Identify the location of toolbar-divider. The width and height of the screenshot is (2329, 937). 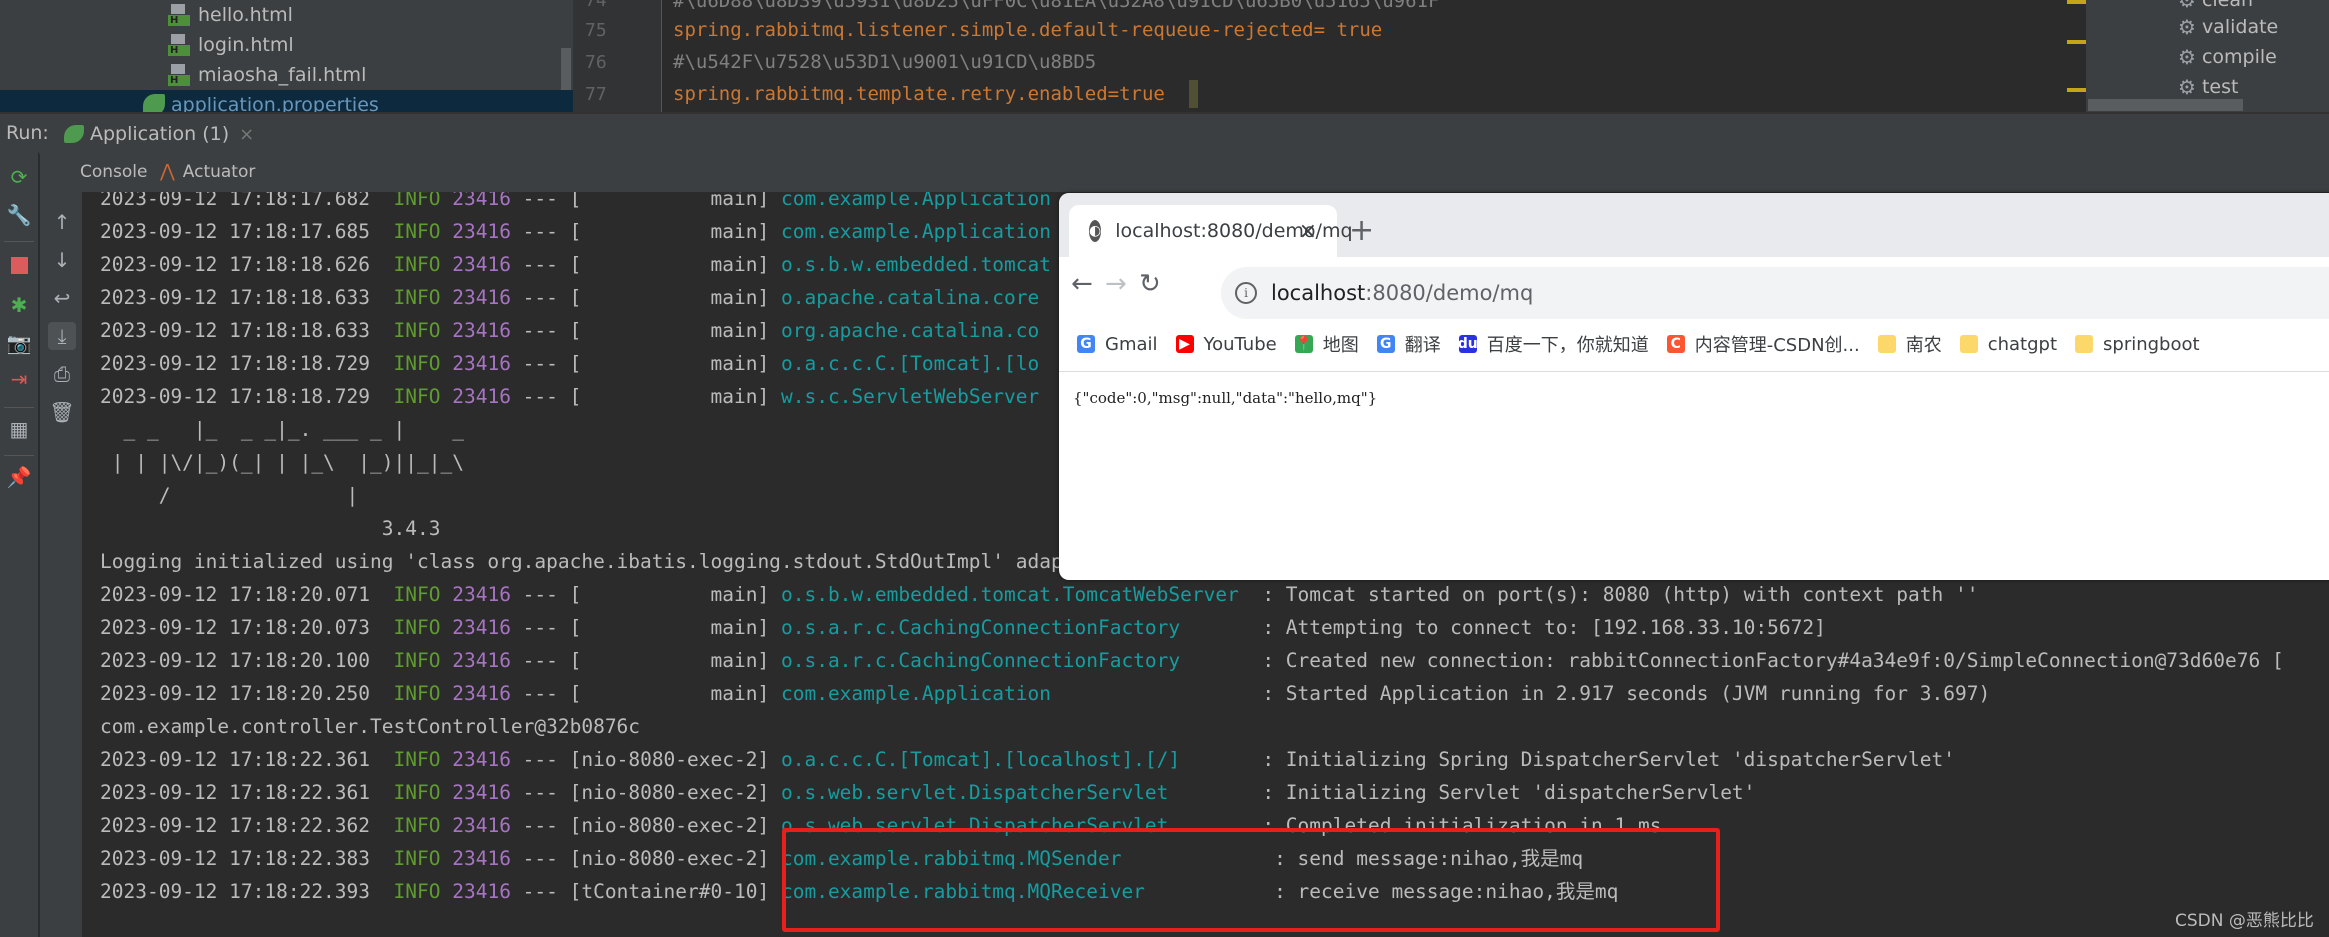
(19, 455).